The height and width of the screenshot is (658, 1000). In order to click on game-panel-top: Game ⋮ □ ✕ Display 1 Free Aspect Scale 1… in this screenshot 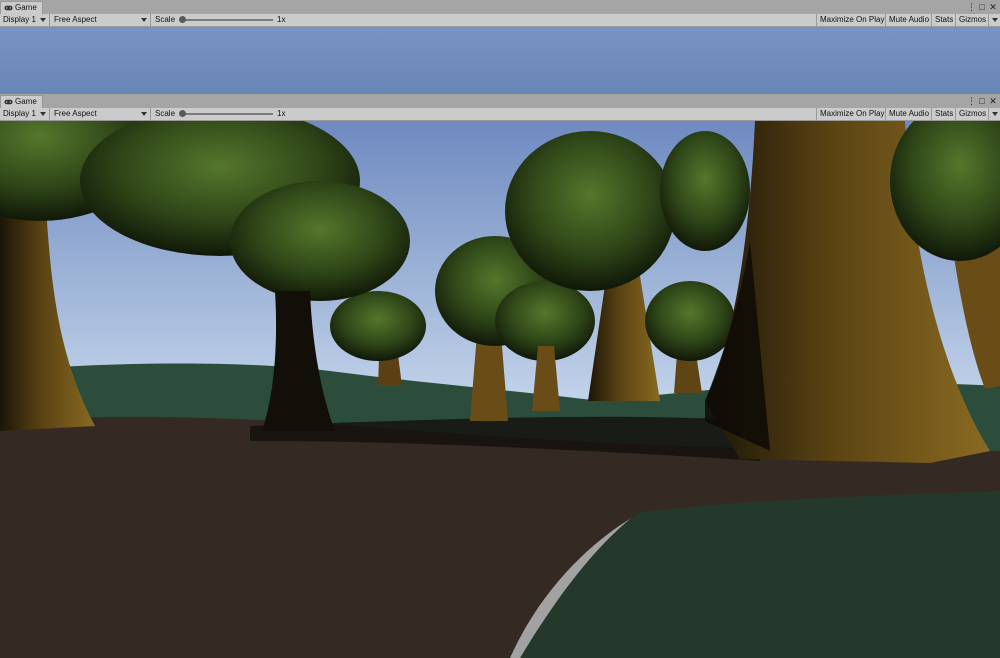, I will do `click(500, 47)`.